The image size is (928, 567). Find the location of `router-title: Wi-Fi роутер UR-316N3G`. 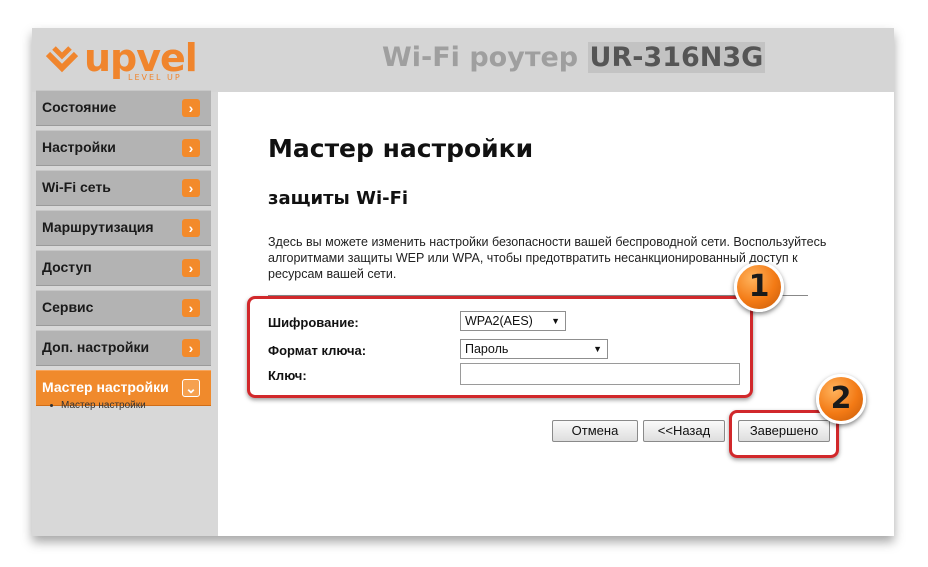

router-title: Wi-Fi роутер UR-316N3G is located at coordinates (574, 57).